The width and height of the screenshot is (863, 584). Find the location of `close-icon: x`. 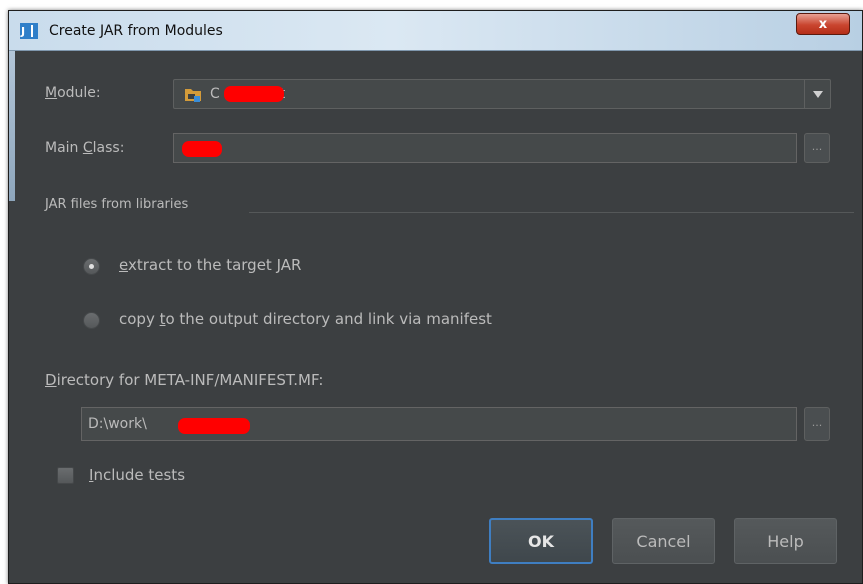

close-icon: x is located at coordinates (823, 24).